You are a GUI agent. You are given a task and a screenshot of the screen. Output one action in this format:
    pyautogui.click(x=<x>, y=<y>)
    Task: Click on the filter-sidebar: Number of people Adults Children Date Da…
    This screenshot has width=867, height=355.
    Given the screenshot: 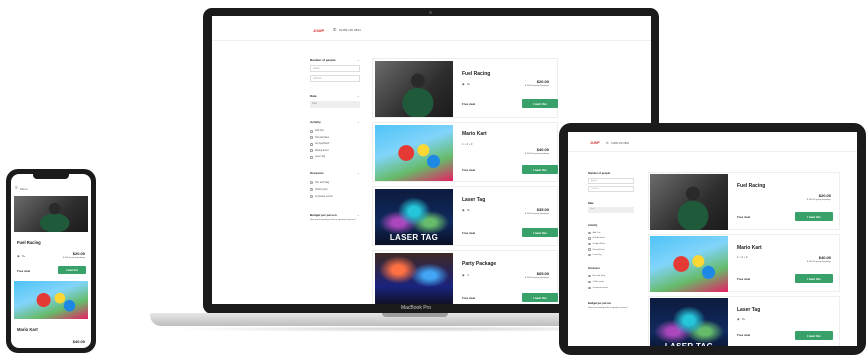 What is the action you would take?
    pyautogui.click(x=612, y=257)
    